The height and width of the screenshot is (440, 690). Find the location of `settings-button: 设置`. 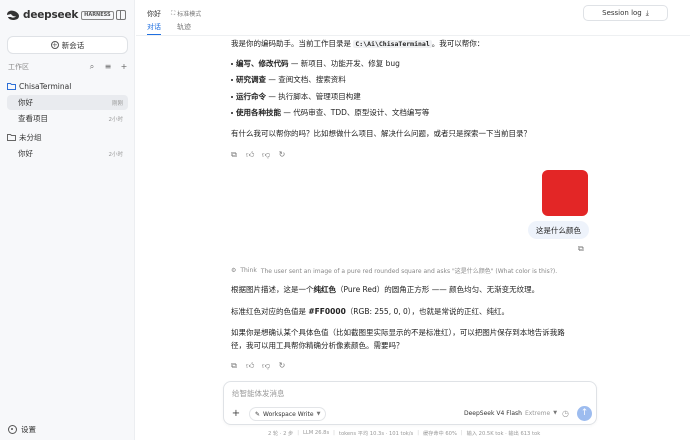

settings-button: 设置 is located at coordinates (22, 429).